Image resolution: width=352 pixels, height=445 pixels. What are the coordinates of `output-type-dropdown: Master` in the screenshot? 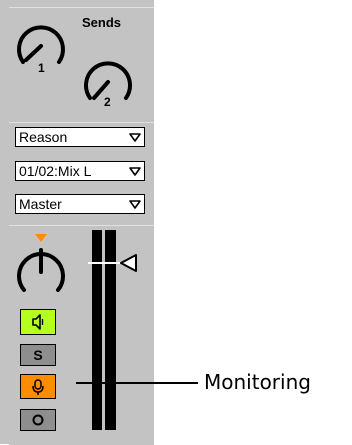 It's located at (80, 204).